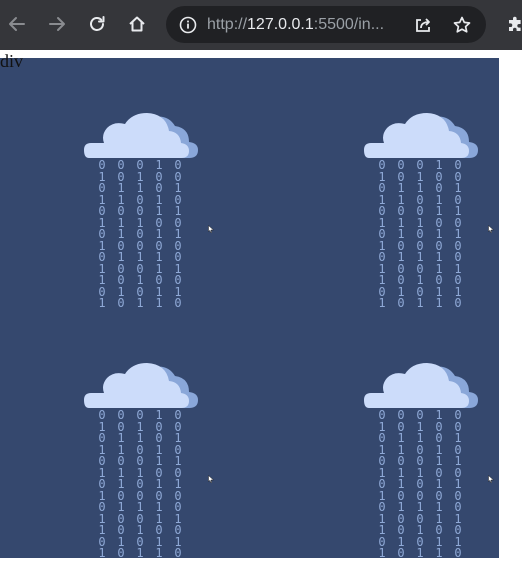 Image resolution: width=522 pixels, height=580 pixels. I want to click on home-button, so click(137, 24).